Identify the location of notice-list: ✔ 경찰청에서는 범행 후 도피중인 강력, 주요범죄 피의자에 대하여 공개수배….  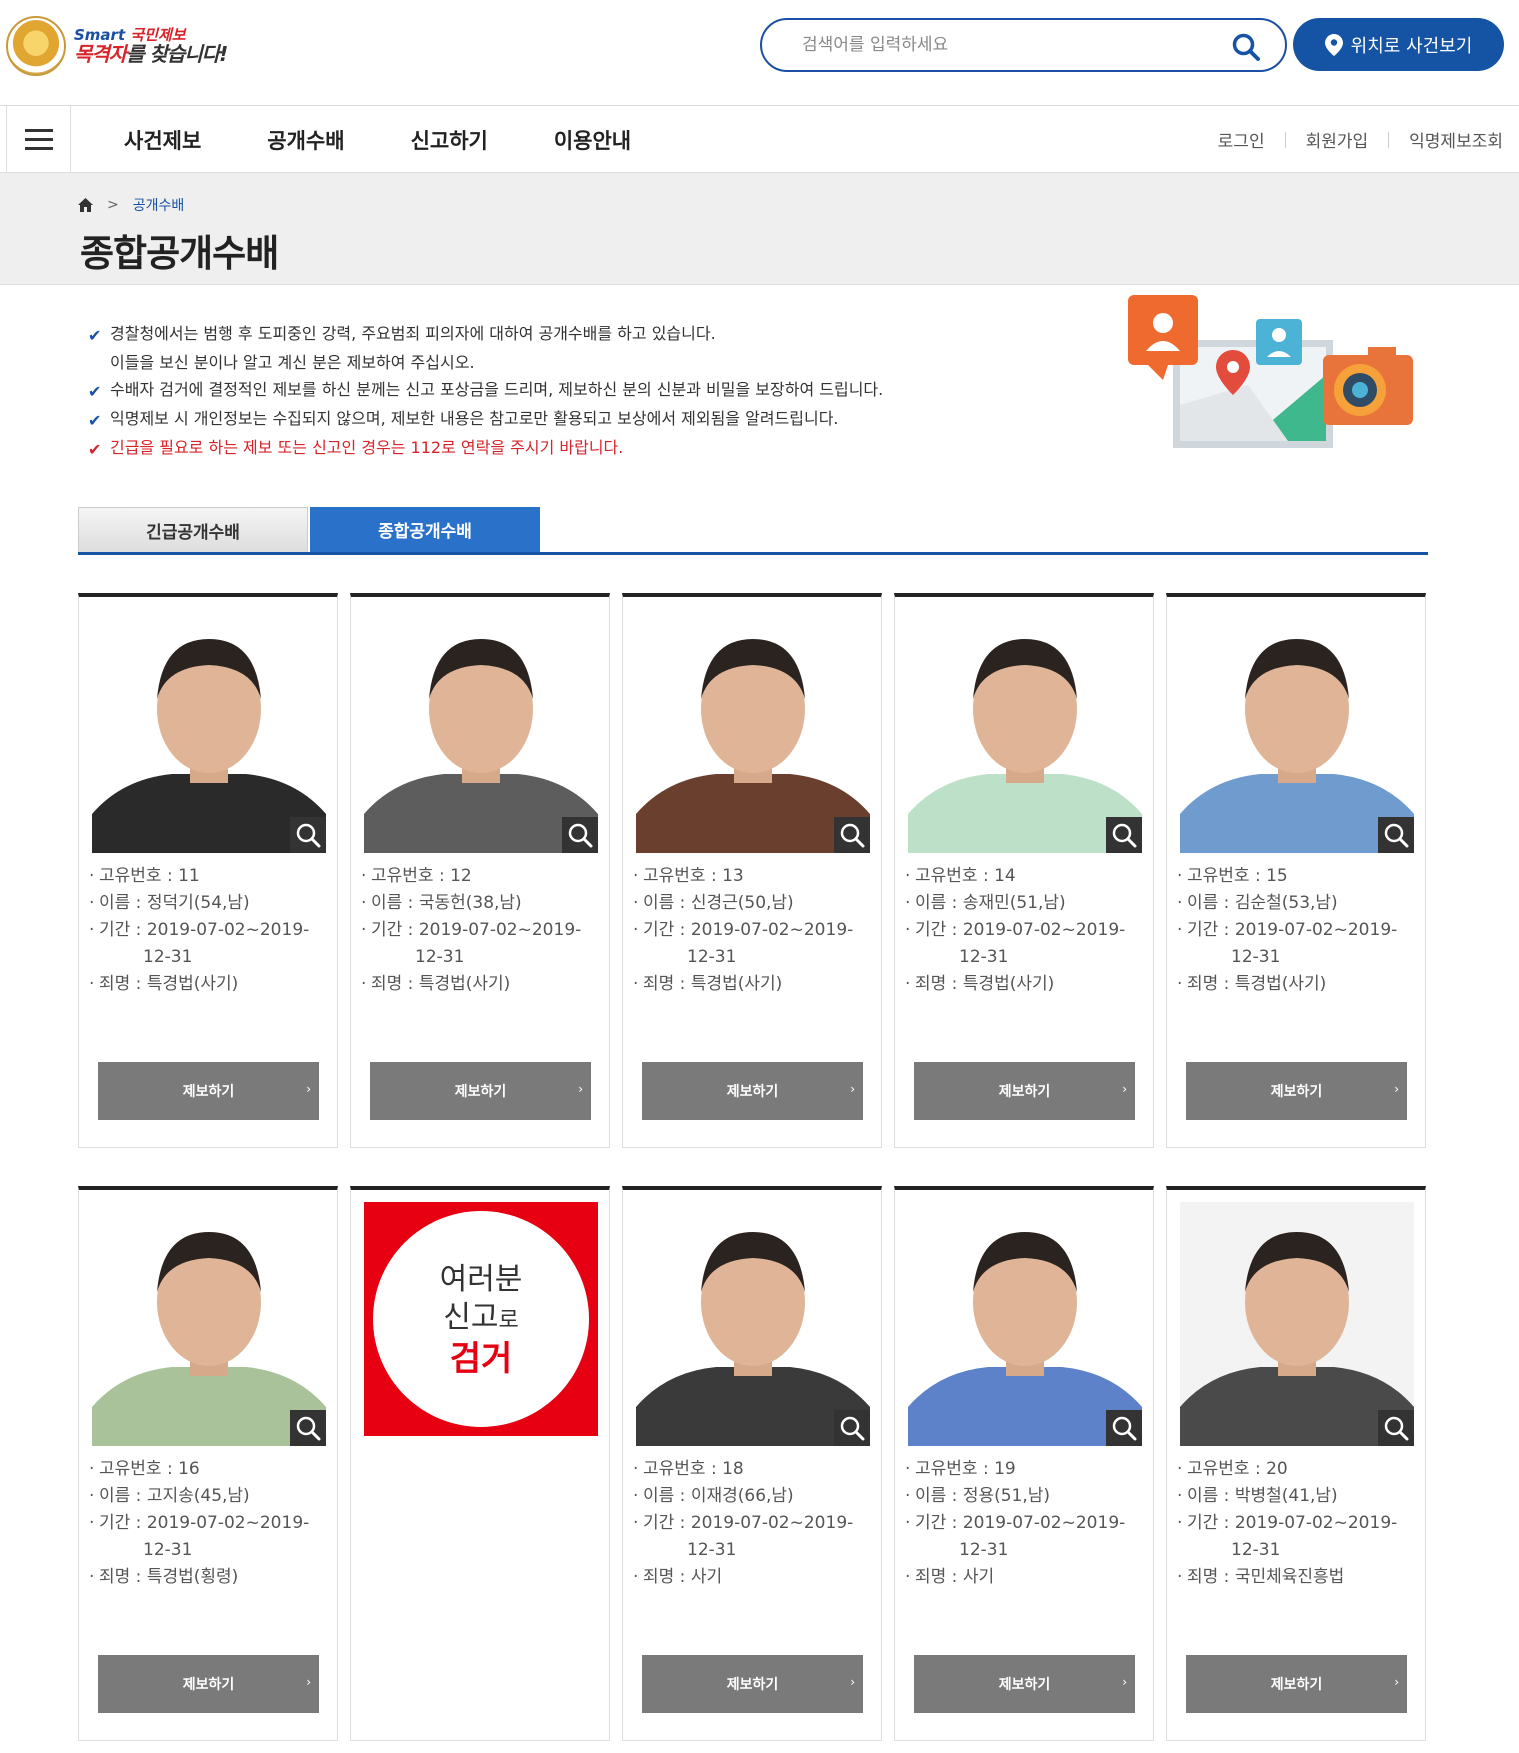
(485, 391).